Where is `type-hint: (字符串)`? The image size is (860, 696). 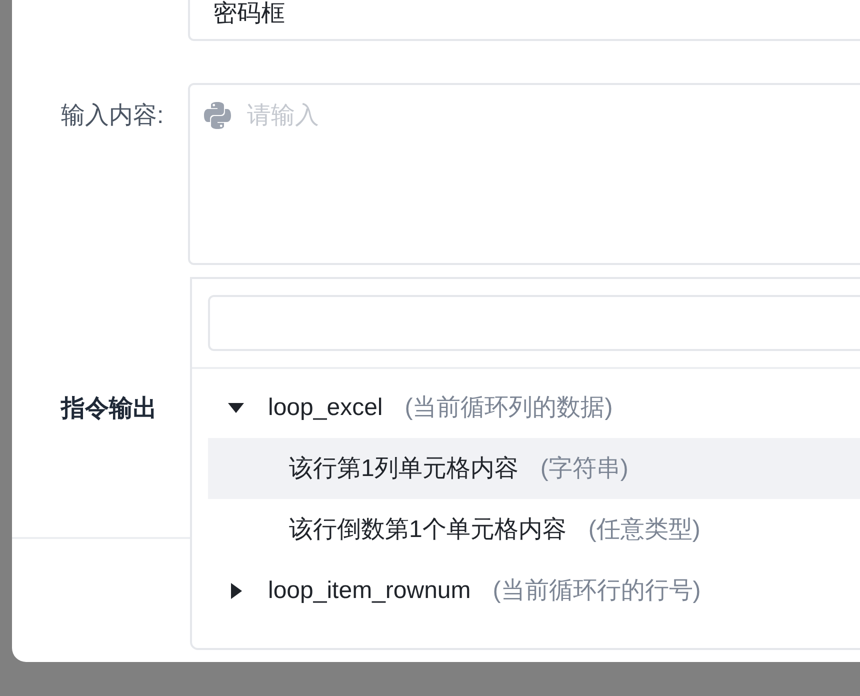
type-hint: (字符串) is located at coordinates (584, 469).